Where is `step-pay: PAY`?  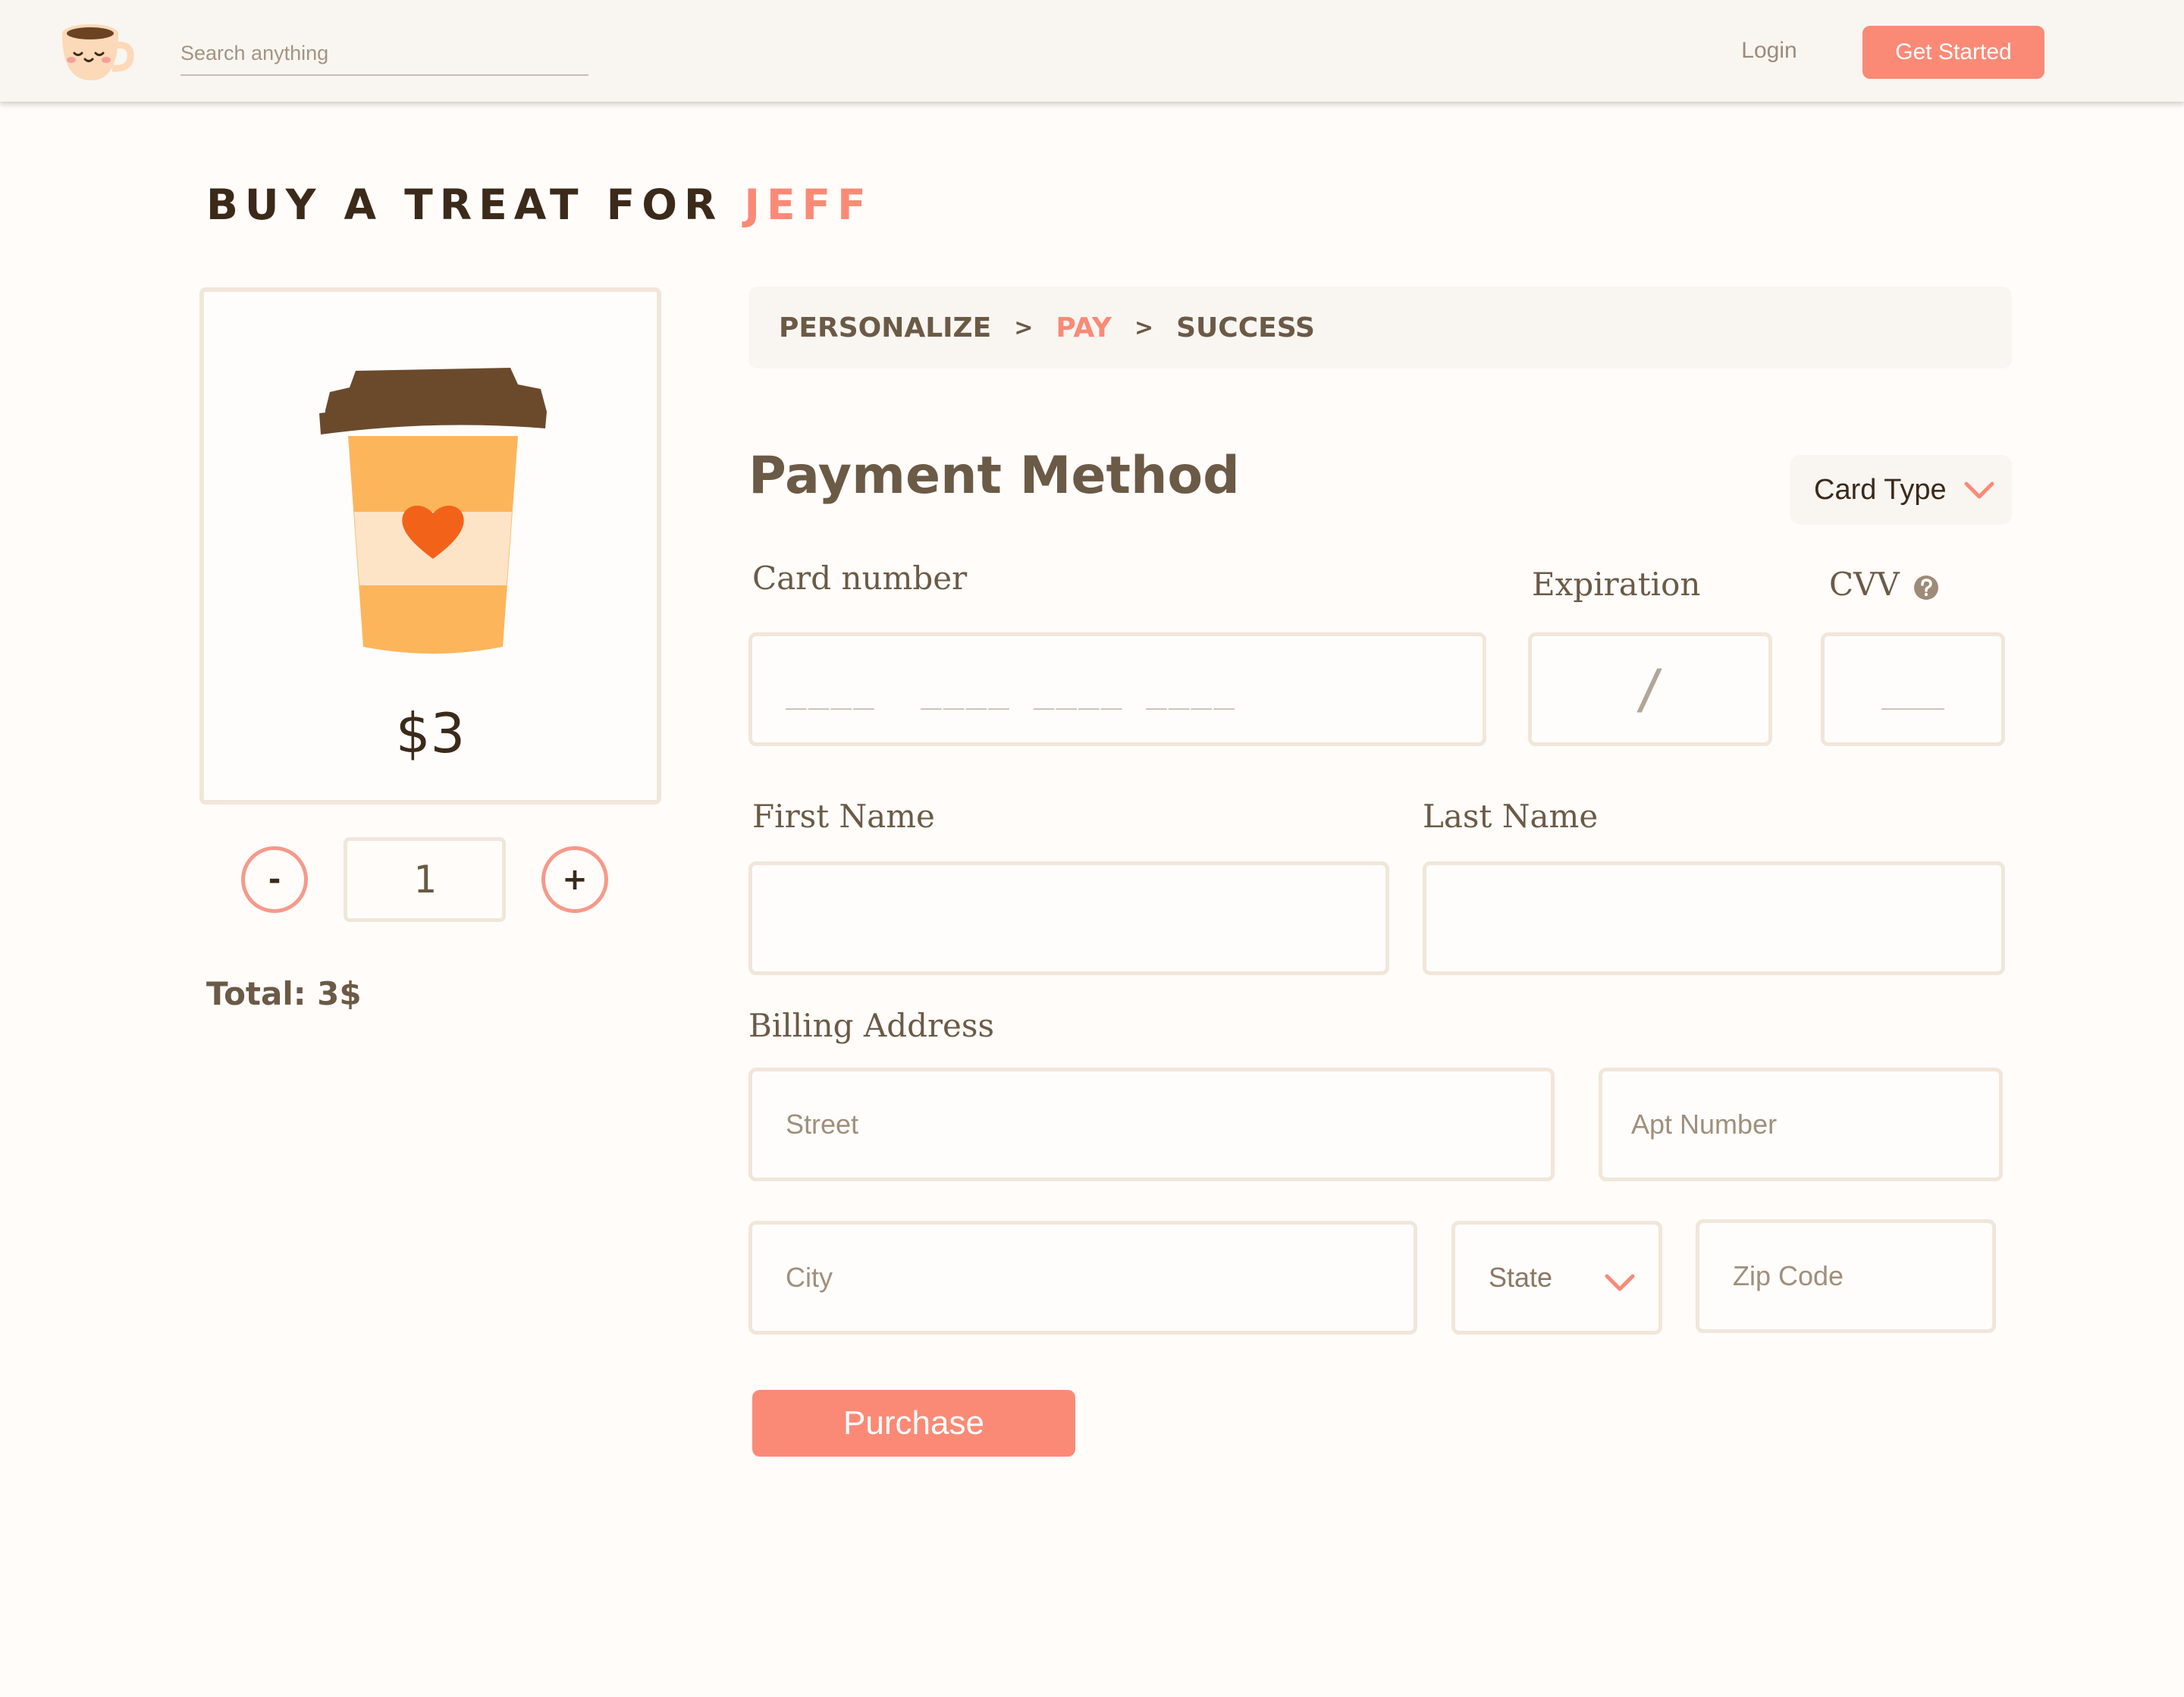 step-pay: PAY is located at coordinates (1084, 327).